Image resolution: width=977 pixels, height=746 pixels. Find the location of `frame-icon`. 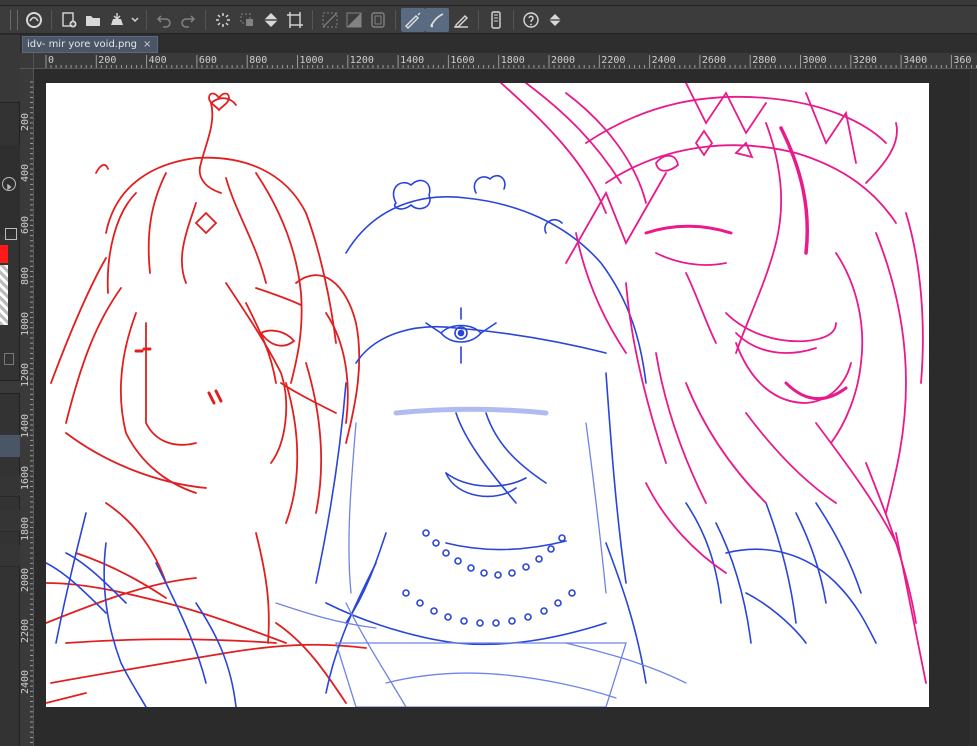

frame-icon is located at coordinates (378, 20).